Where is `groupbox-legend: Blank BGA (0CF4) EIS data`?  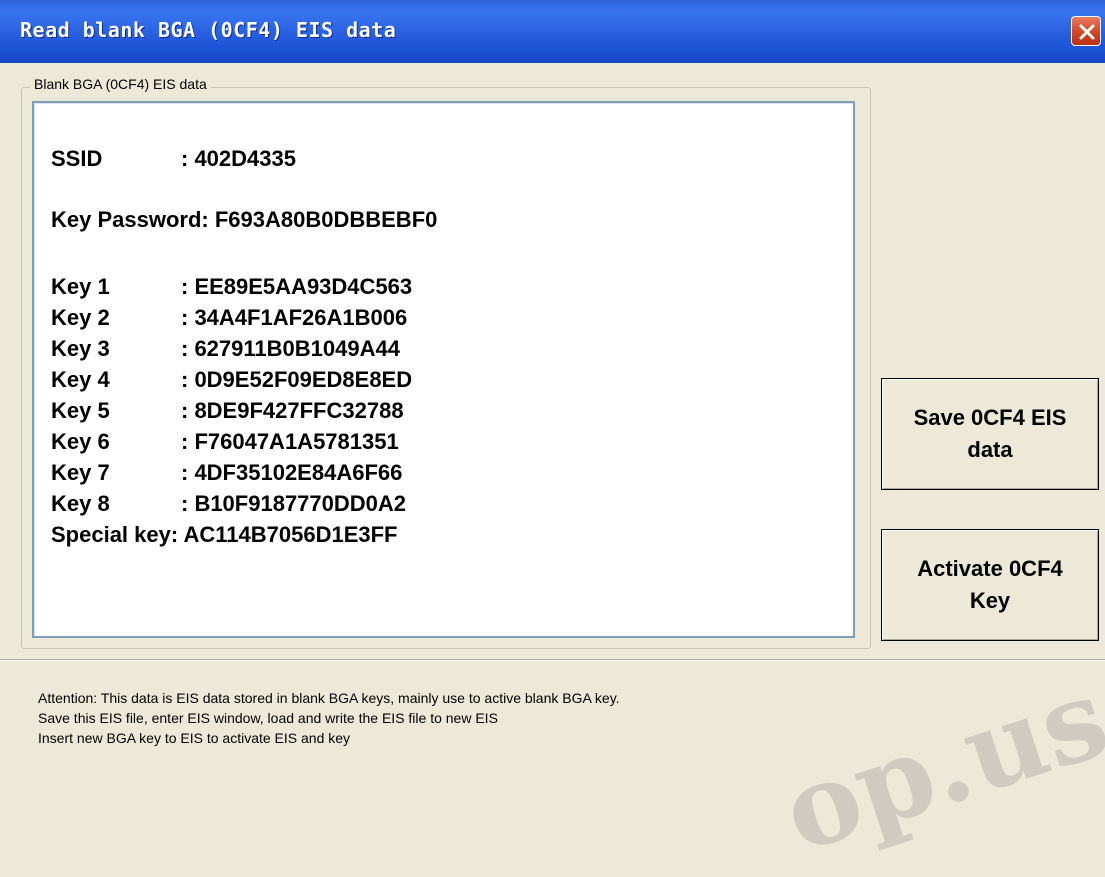 groupbox-legend: Blank BGA (0CF4) EIS data is located at coordinates (120, 84).